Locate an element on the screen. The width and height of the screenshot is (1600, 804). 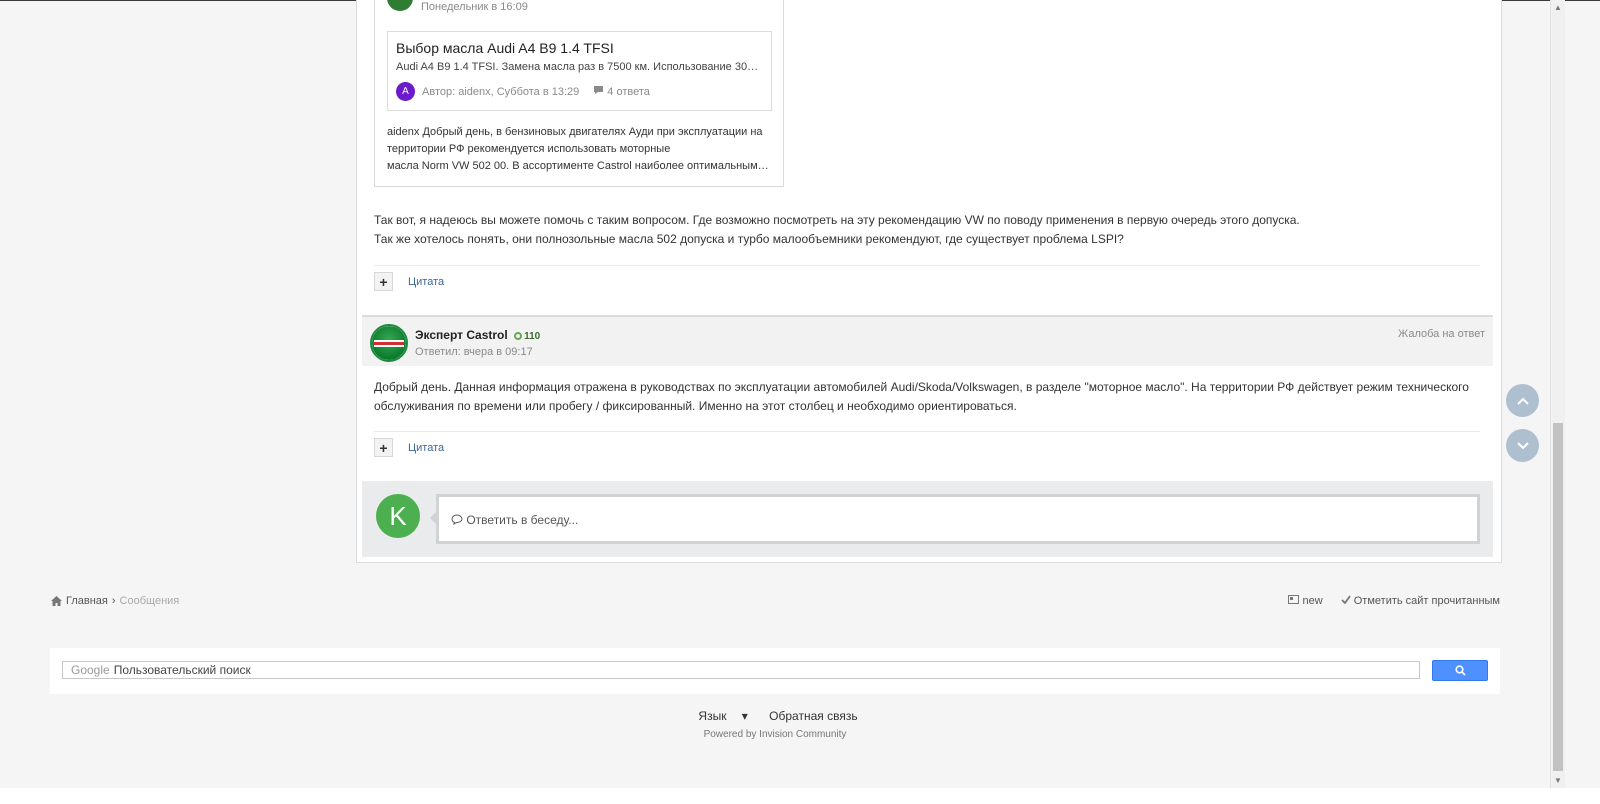
chevron-up-icon is located at coordinates (1522, 401).